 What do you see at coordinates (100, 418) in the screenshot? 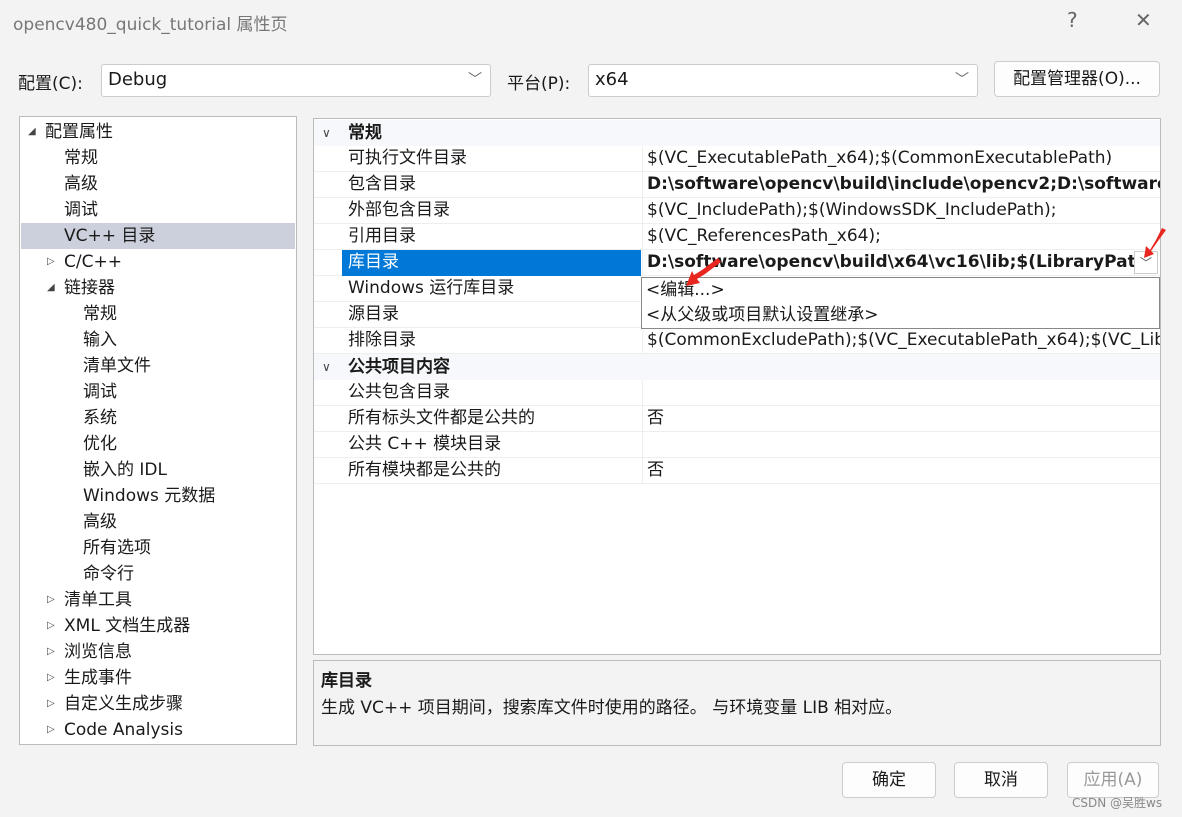
I see `tree-item-label: 系统` at bounding box center [100, 418].